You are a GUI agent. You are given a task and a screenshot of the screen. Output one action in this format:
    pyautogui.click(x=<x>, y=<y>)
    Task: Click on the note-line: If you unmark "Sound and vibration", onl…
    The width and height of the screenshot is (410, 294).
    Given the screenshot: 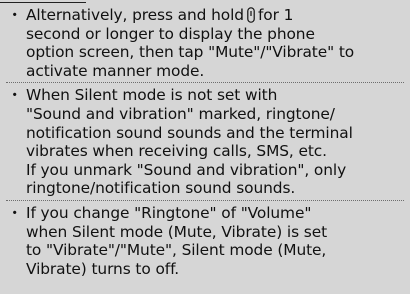 What is the action you would take?
    pyautogui.click(x=186, y=169)
    